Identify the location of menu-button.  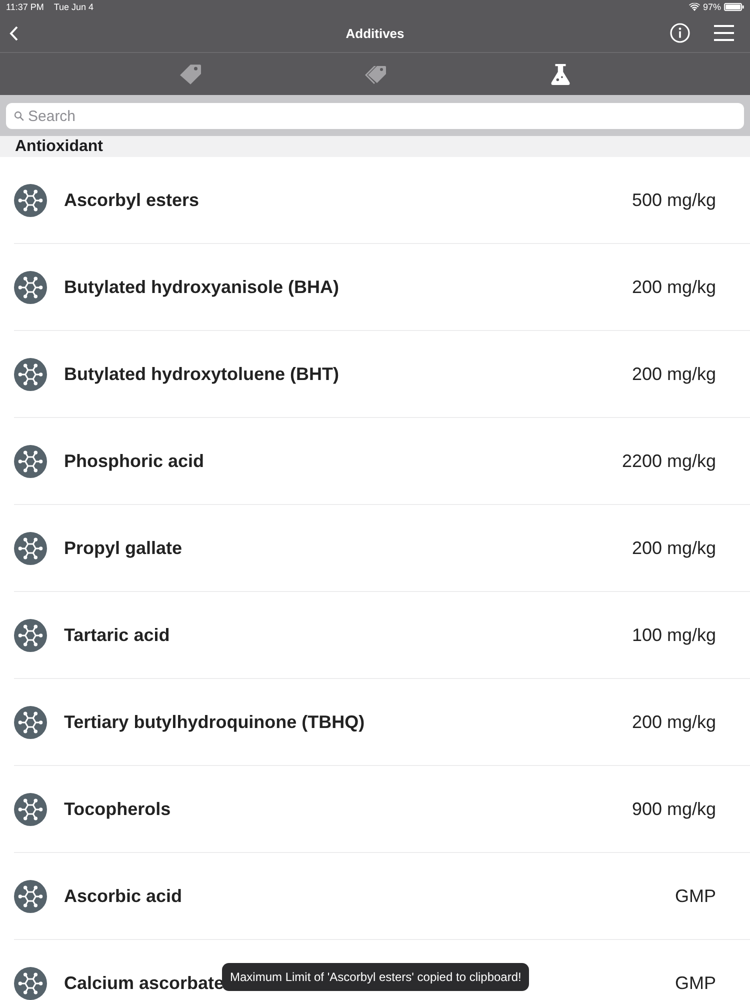
(724, 33).